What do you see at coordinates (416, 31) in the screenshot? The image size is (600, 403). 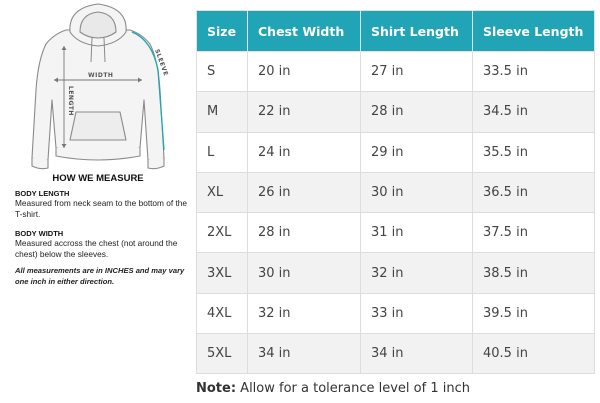 I see `header-shirt-length: Shirt Length` at bounding box center [416, 31].